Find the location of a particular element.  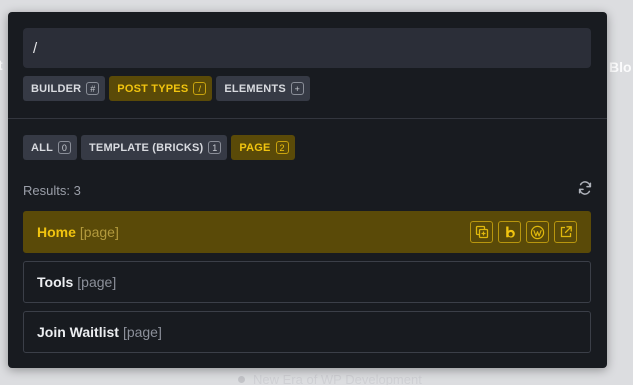

filter-builder-label: BUILDER is located at coordinates (56, 88).